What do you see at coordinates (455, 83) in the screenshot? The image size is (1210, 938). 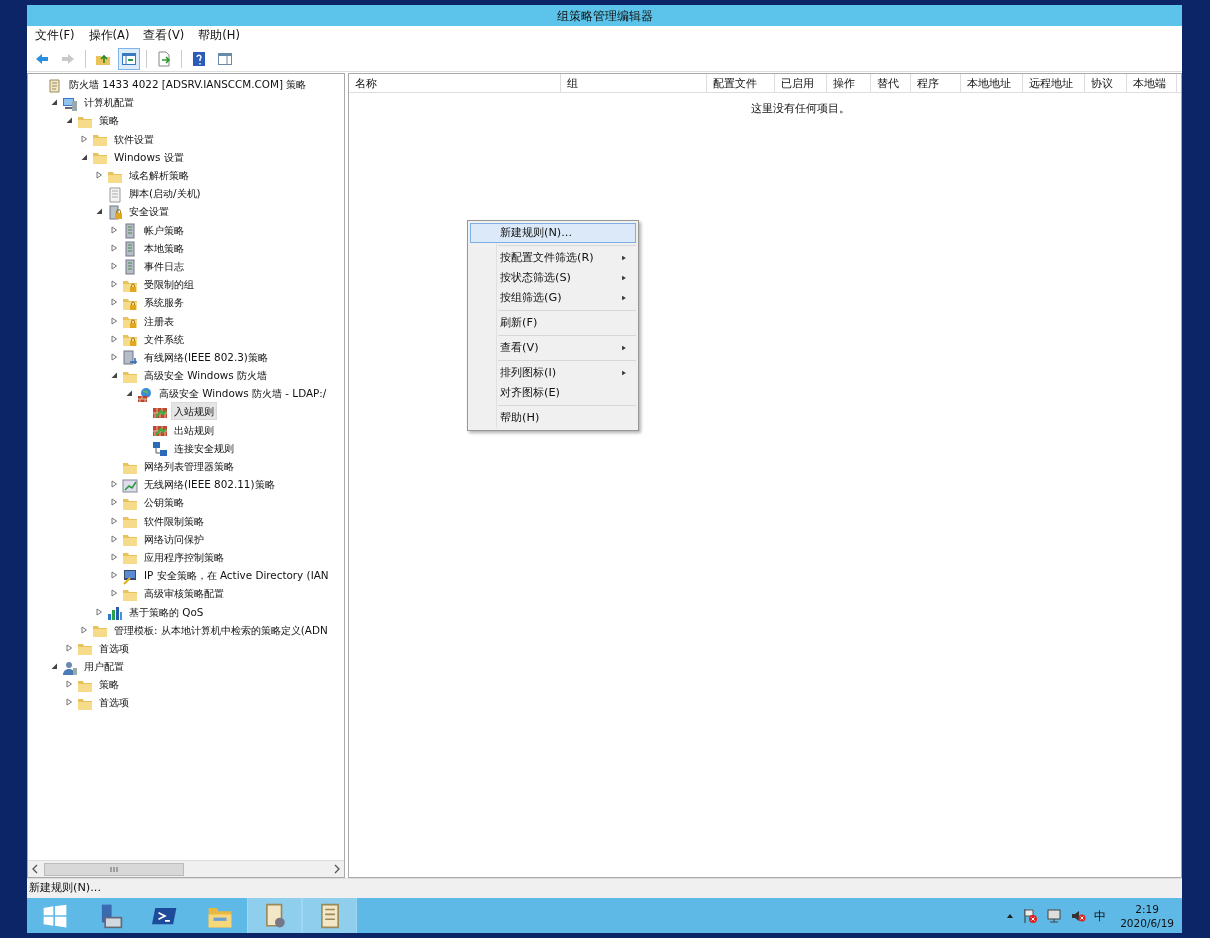 I see `column-header: 名称` at bounding box center [455, 83].